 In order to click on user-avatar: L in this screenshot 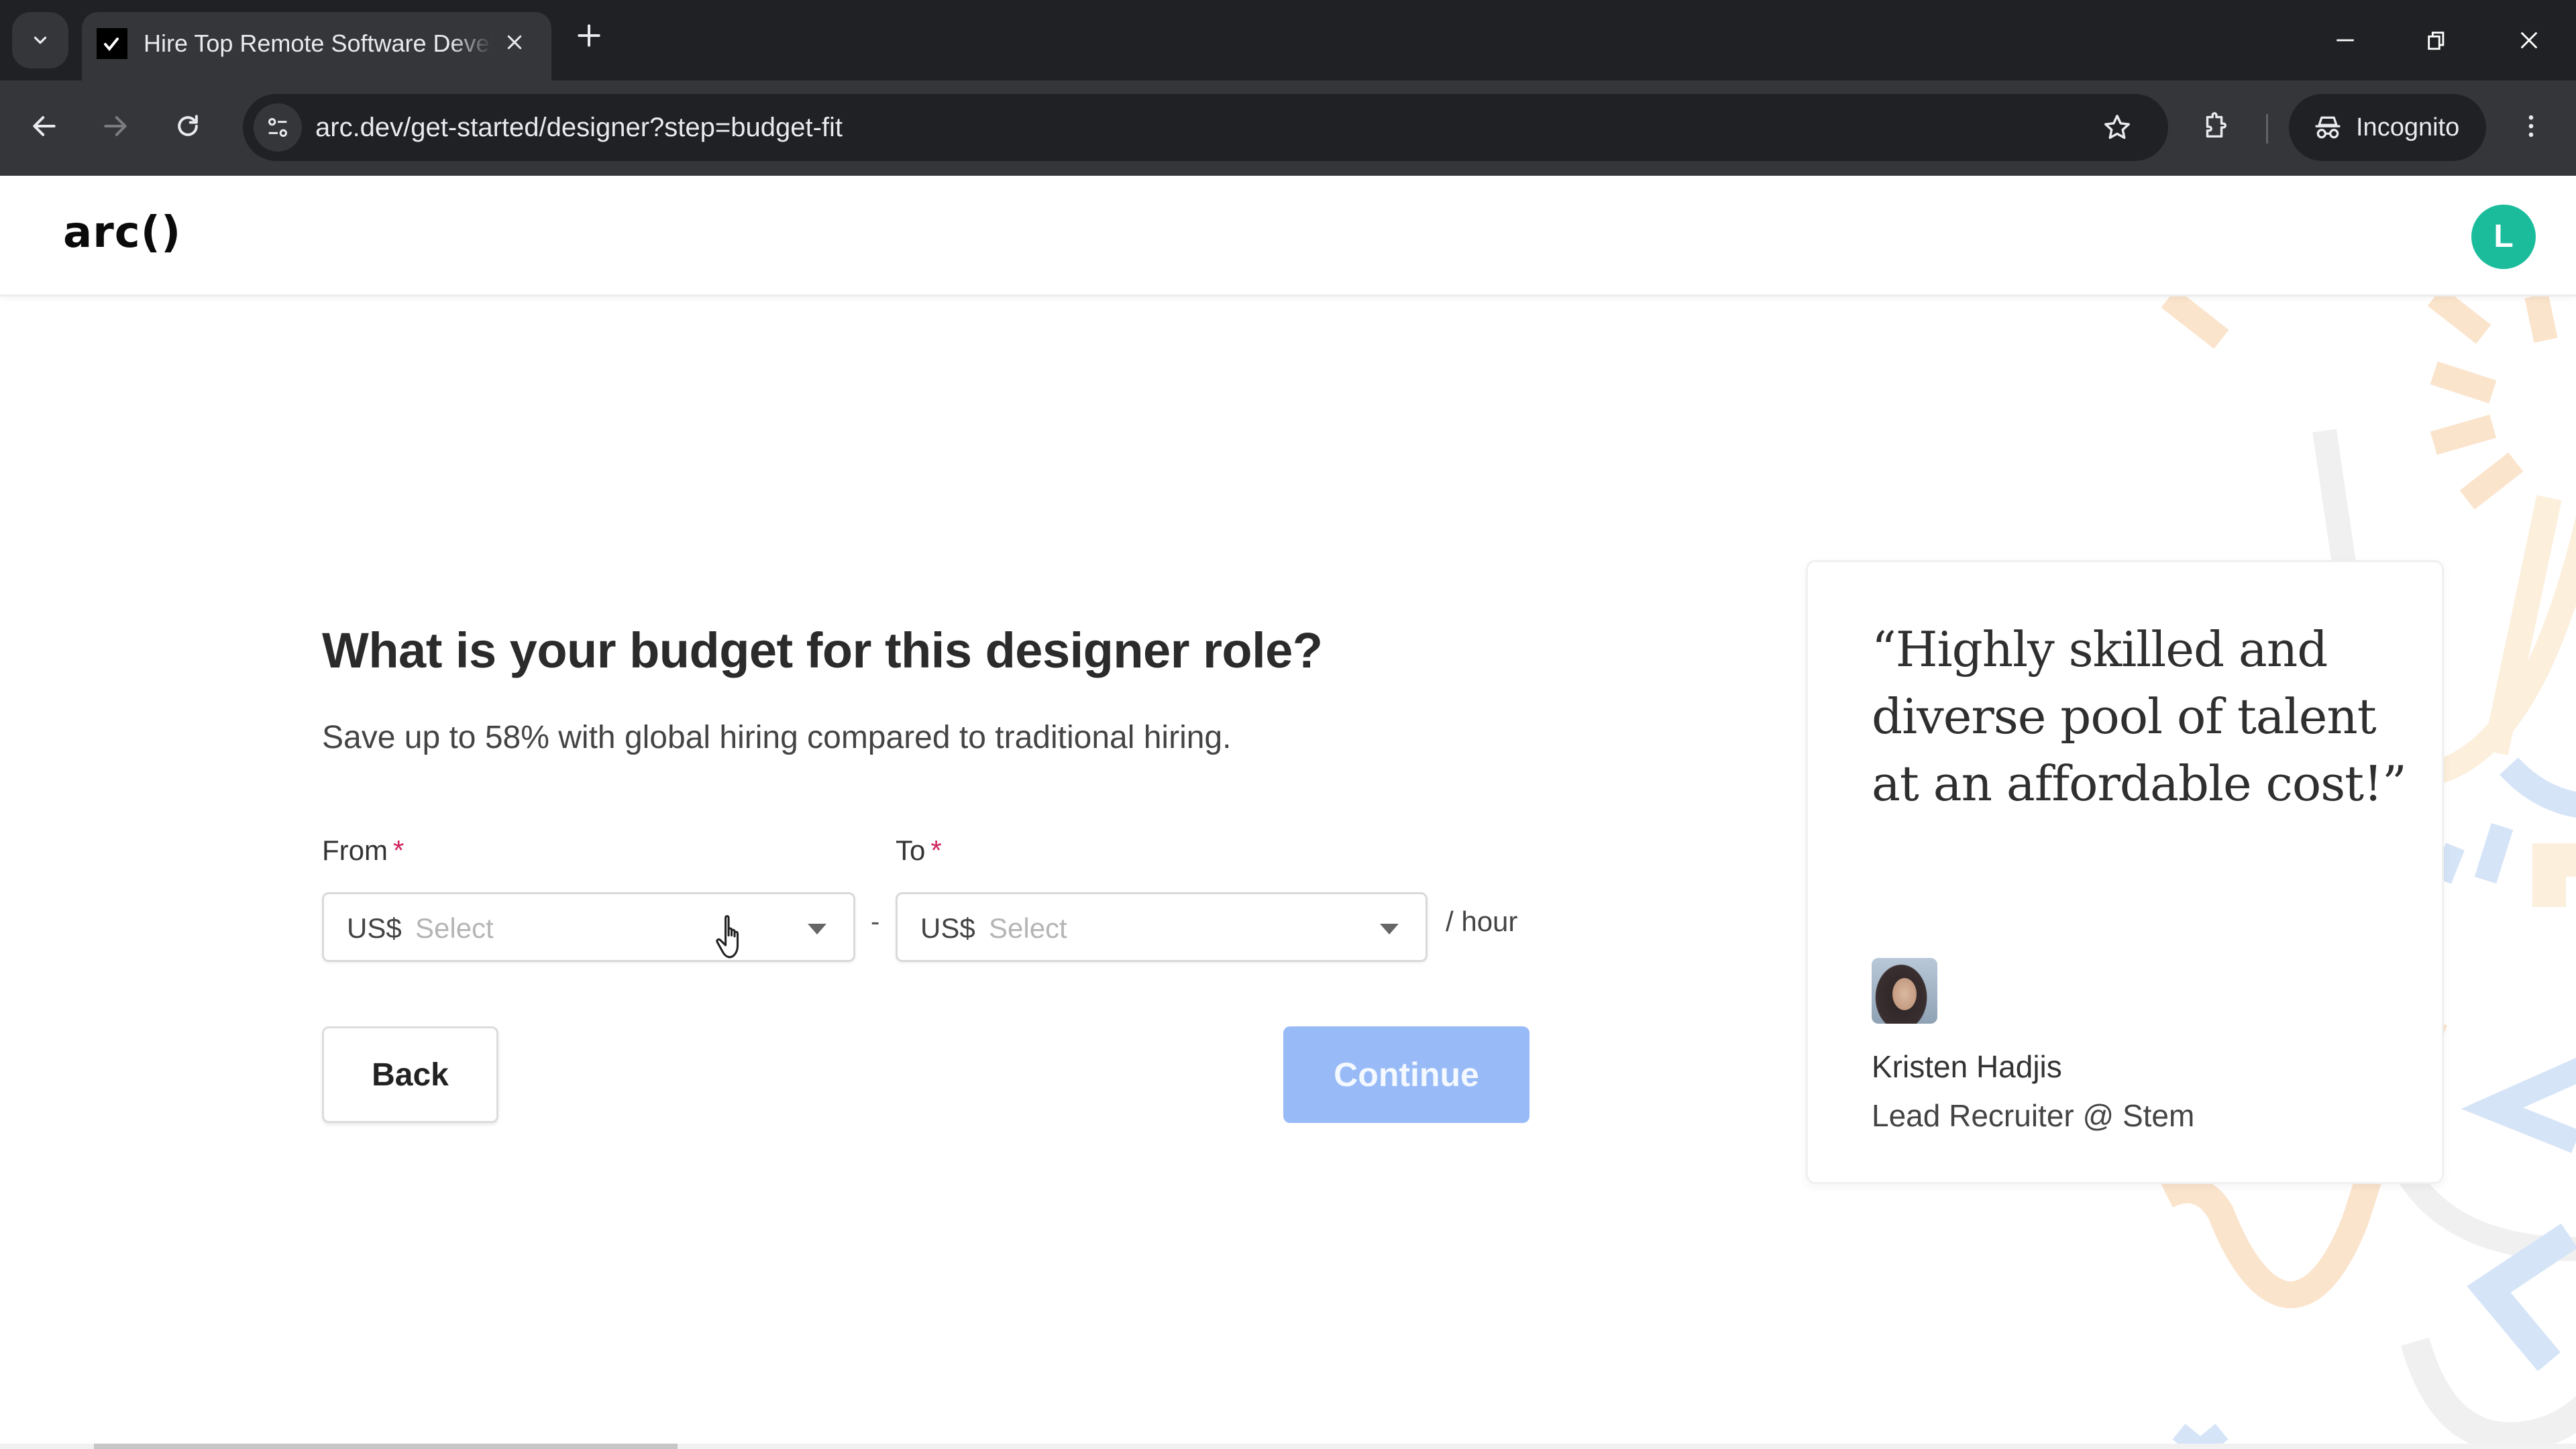, I will do `click(2503, 237)`.